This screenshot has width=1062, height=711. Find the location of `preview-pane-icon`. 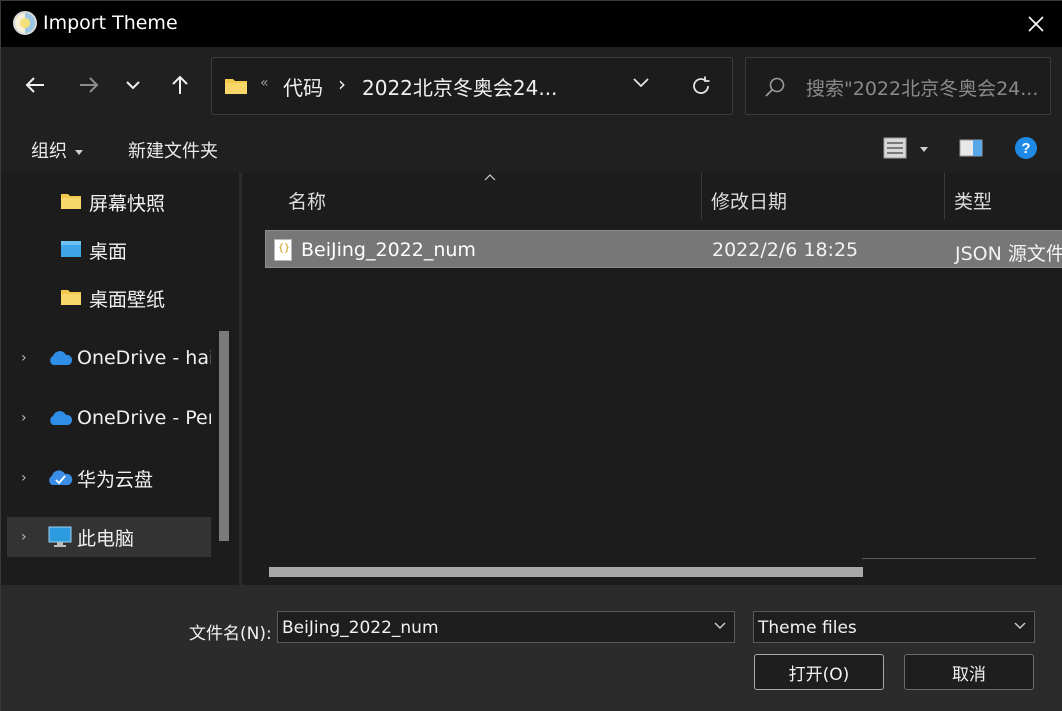

preview-pane-icon is located at coordinates (971, 148).